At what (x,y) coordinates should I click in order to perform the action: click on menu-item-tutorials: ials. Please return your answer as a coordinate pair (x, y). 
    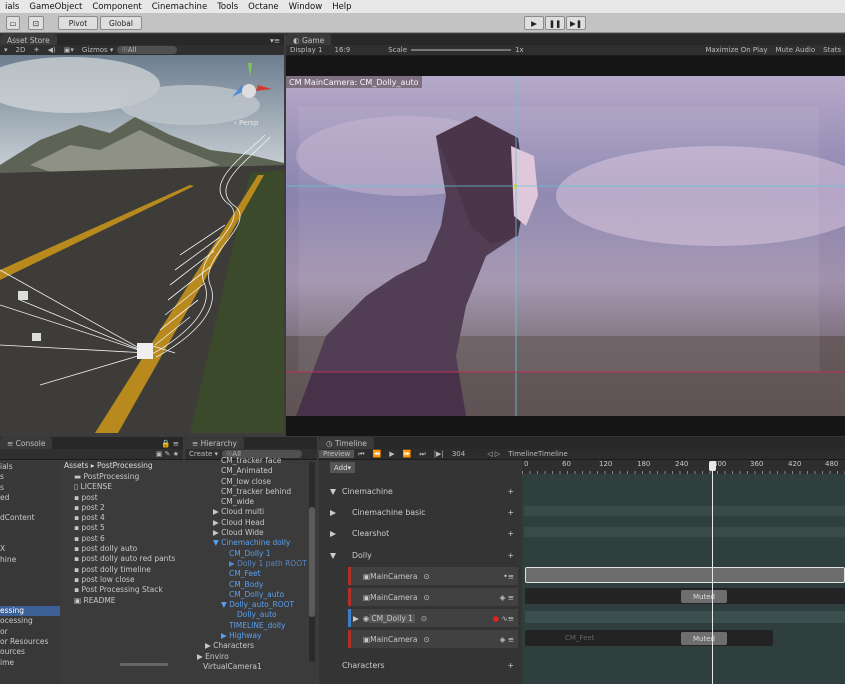
    Looking at the image, I should click on (12, 7).